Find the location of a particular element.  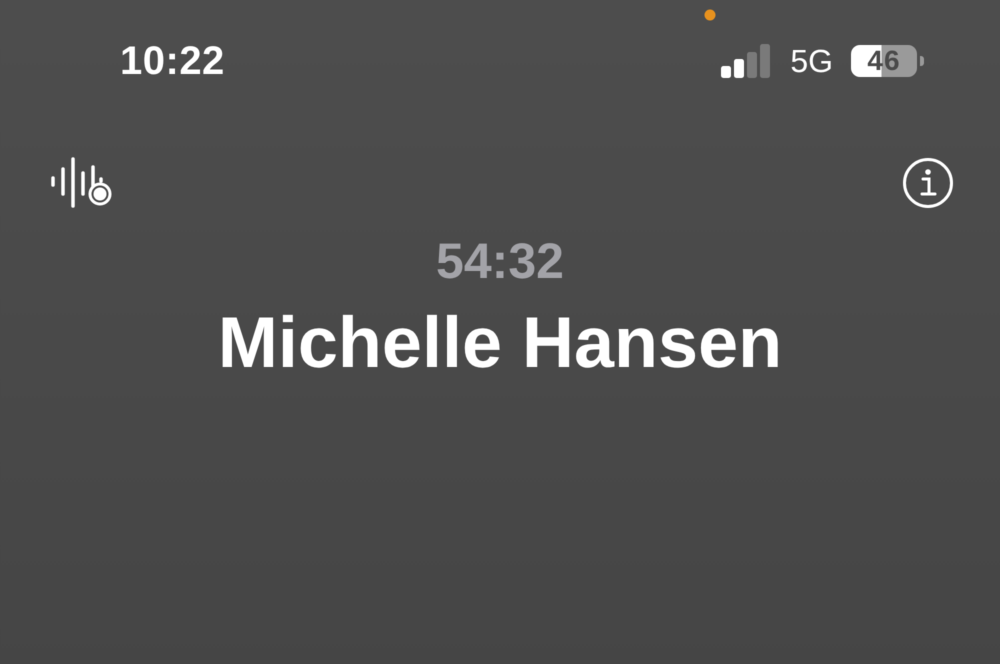

microphone-indicator-icon is located at coordinates (710, 14).